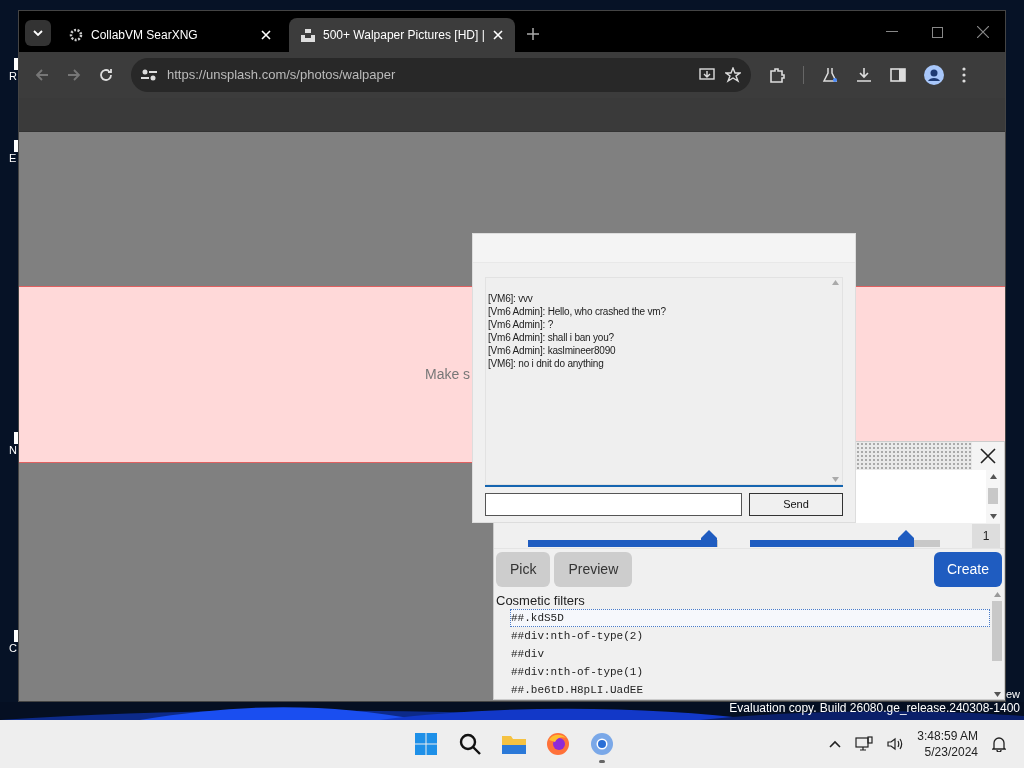 Image resolution: width=1024 pixels, height=768 pixels. I want to click on action-button: Pick, so click(523, 569).